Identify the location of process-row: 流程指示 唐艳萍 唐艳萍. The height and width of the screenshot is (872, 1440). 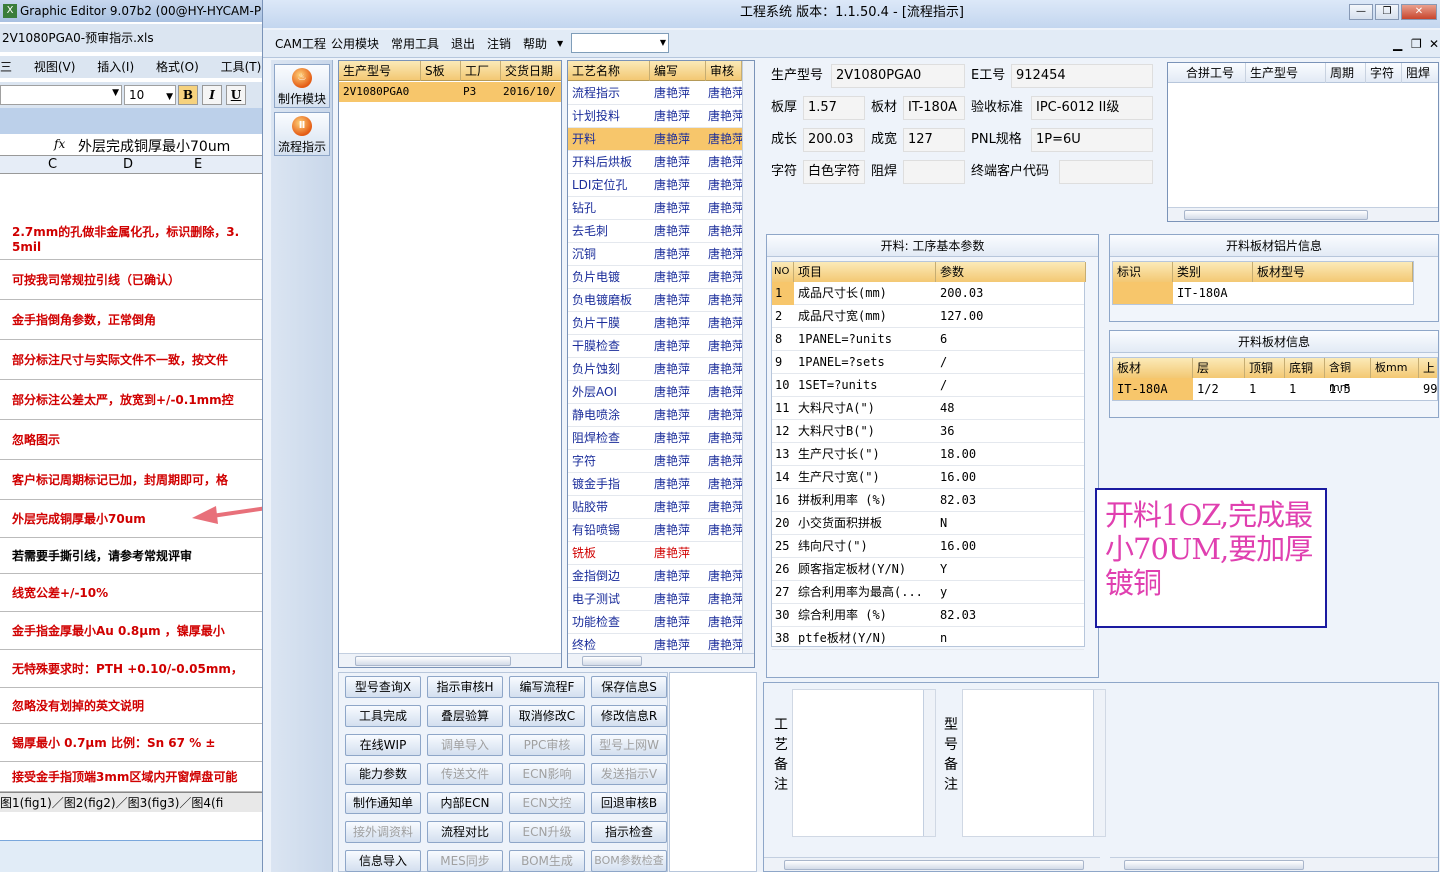
(655, 93).